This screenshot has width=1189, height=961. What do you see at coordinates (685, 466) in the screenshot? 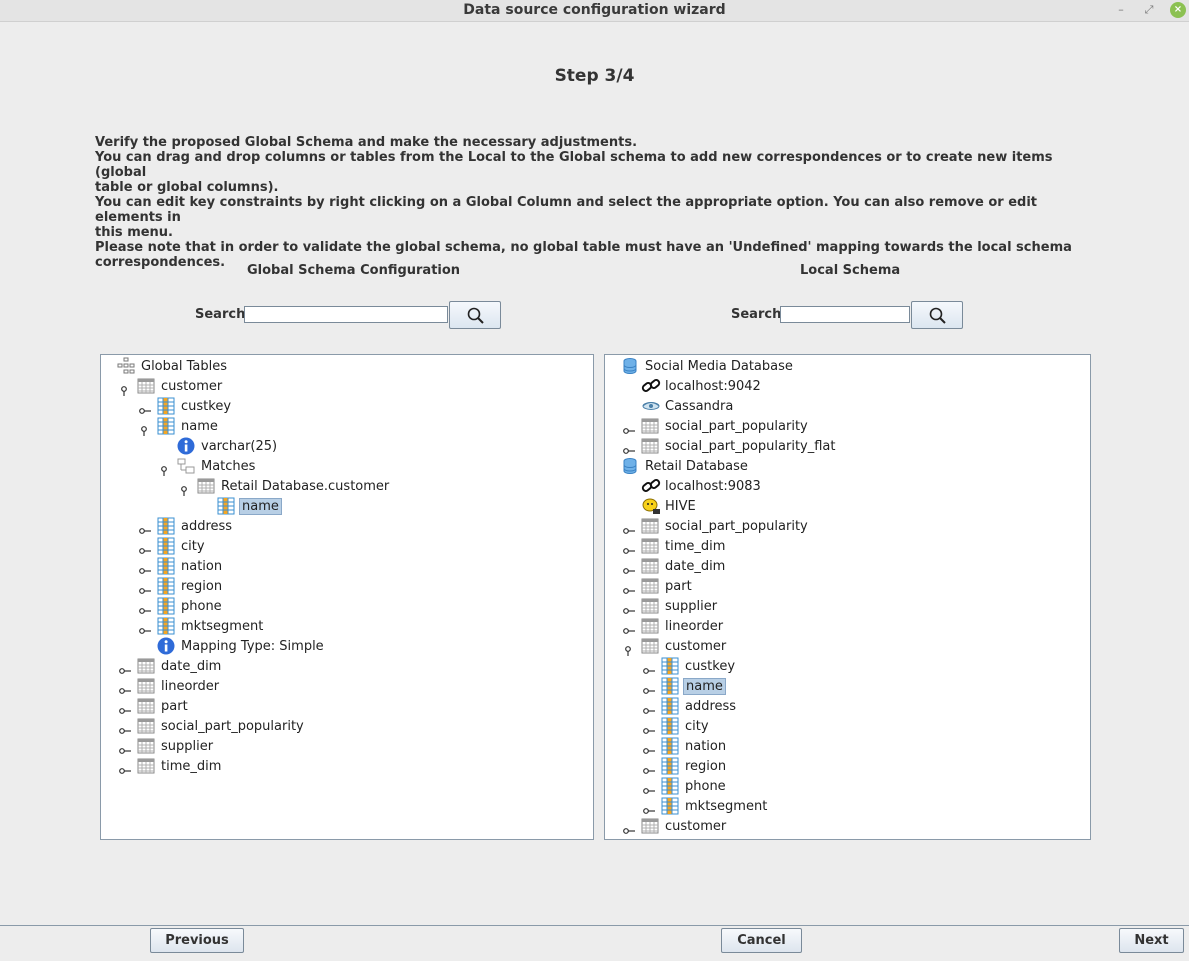
I see `tree-node: Retail Database` at bounding box center [685, 466].